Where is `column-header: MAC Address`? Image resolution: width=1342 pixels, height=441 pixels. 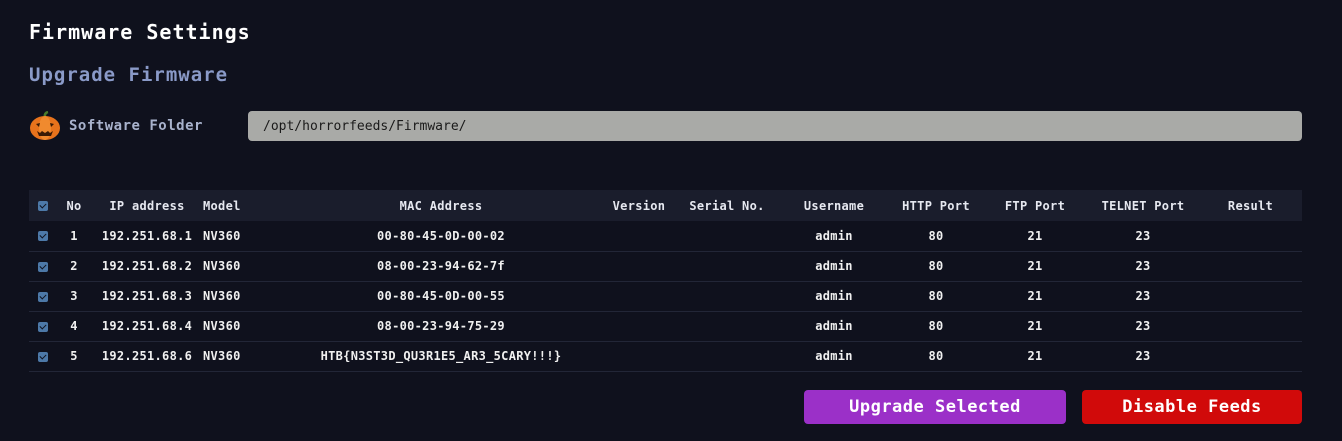
column-header: MAC Address is located at coordinates (441, 205).